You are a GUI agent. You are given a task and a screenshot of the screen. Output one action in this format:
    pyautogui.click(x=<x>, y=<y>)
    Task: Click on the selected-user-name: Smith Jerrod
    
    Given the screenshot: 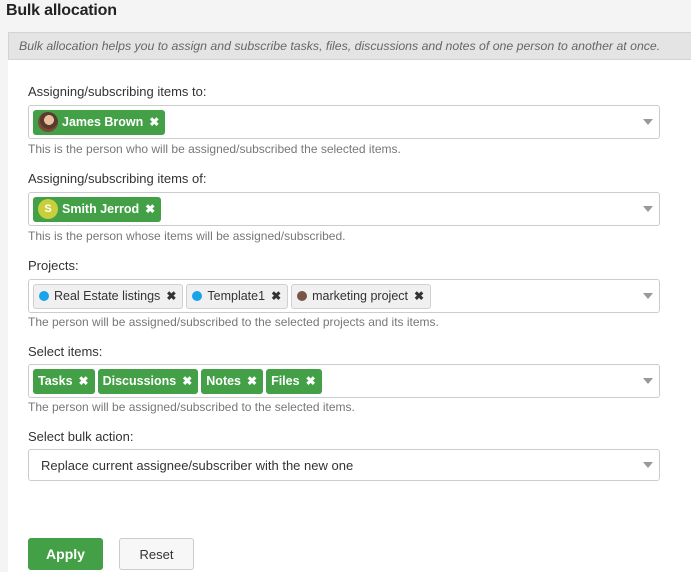 What is the action you would take?
    pyautogui.click(x=101, y=209)
    